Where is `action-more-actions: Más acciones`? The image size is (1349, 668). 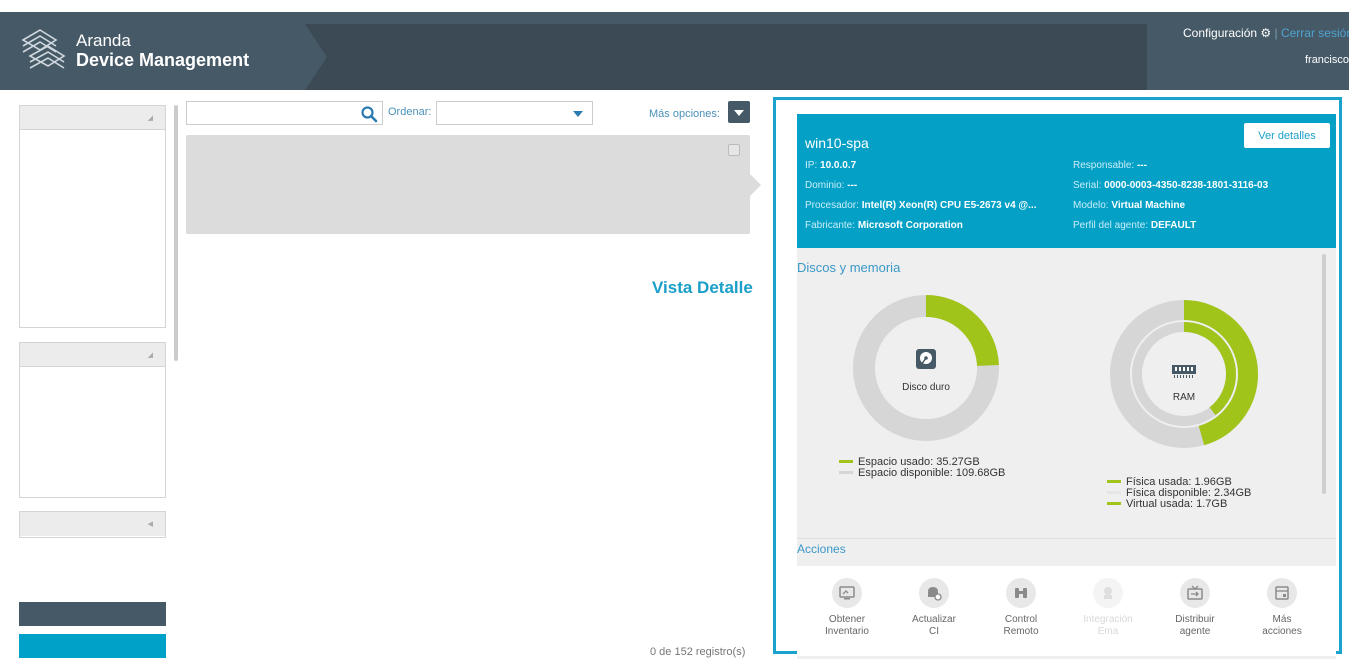 action-more-actions: Más acciones is located at coordinates (1282, 602).